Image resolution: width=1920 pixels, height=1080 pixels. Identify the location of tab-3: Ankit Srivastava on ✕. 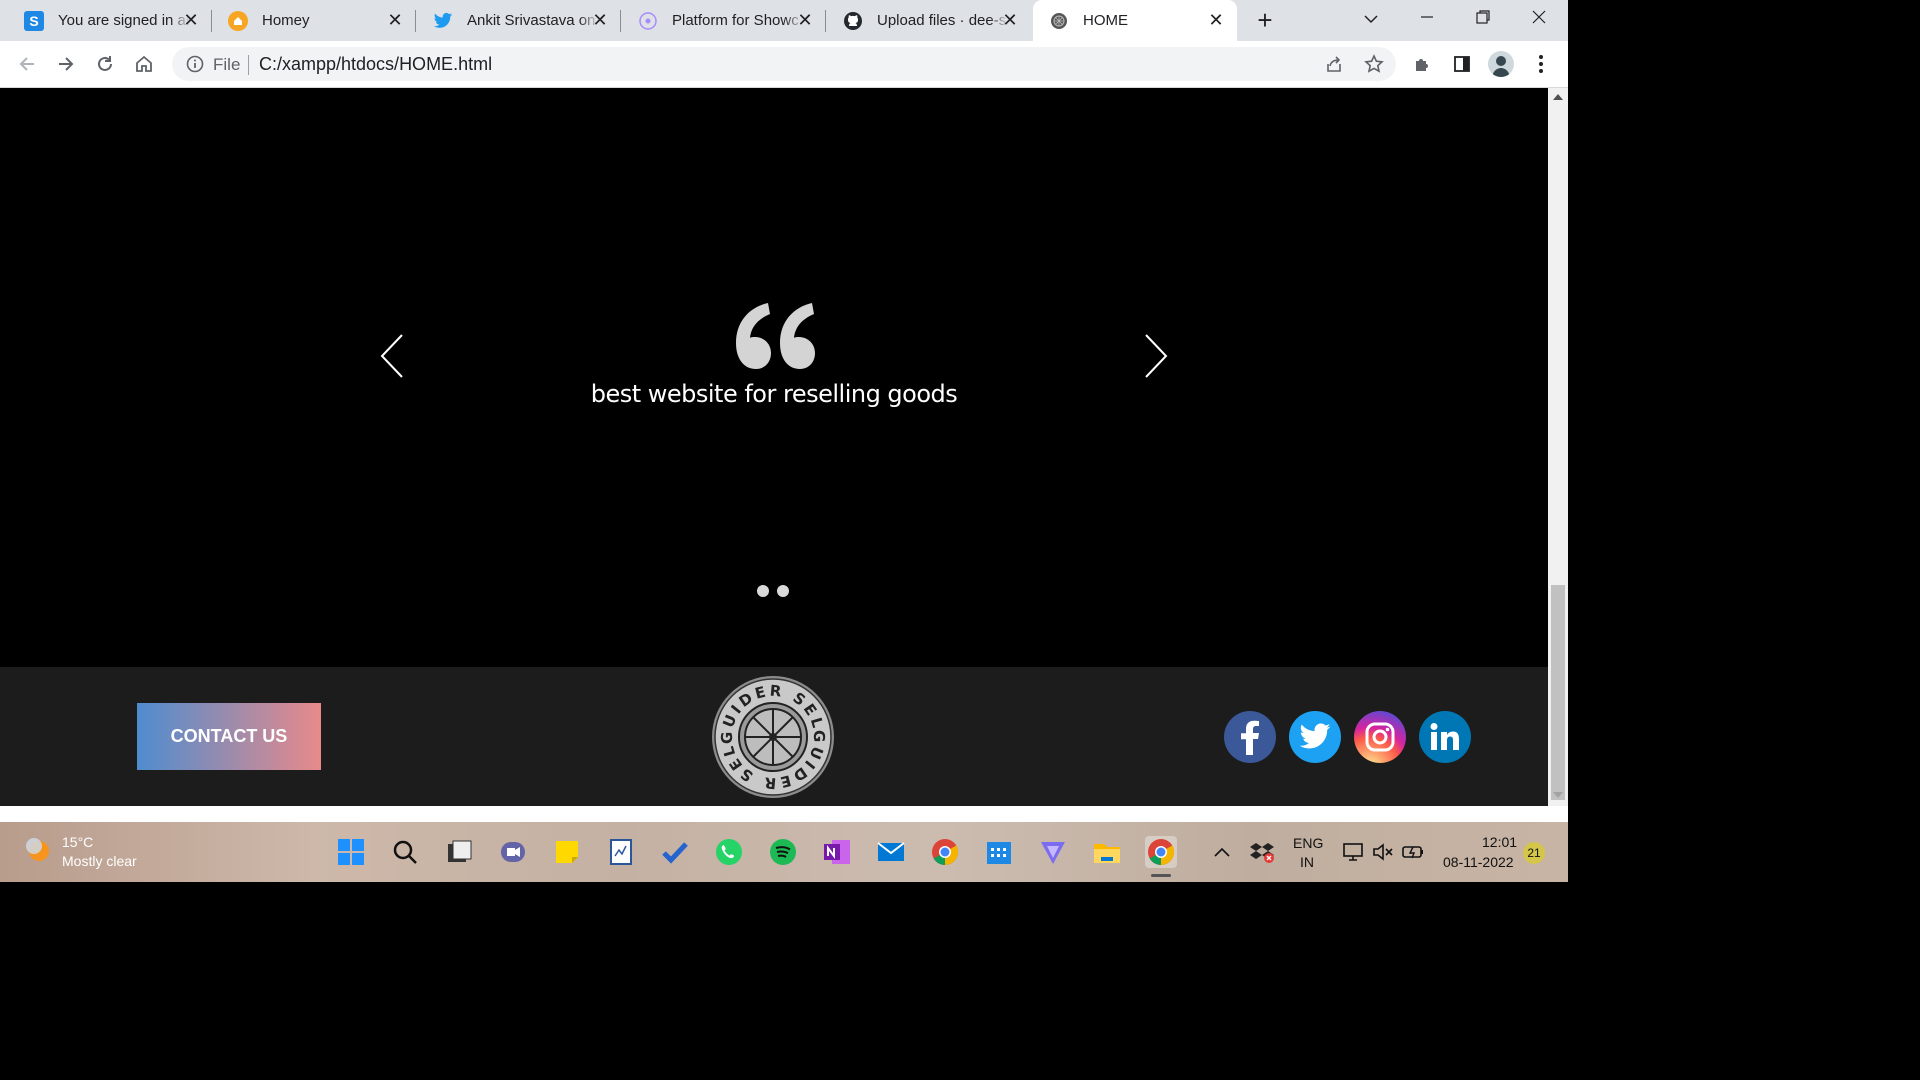
(519, 20).